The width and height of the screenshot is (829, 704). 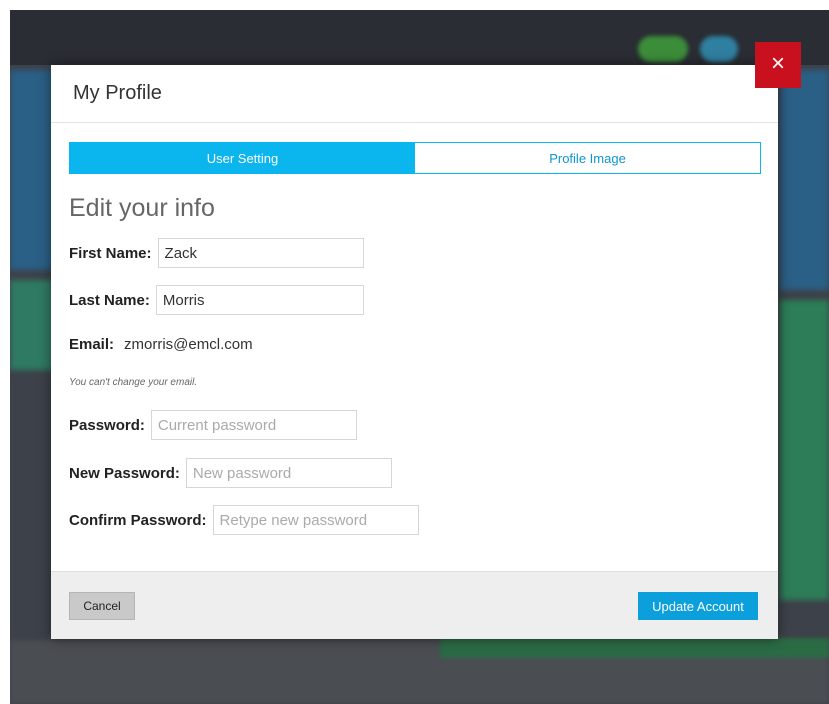 What do you see at coordinates (107, 425) in the screenshot?
I see `password-label: Password:` at bounding box center [107, 425].